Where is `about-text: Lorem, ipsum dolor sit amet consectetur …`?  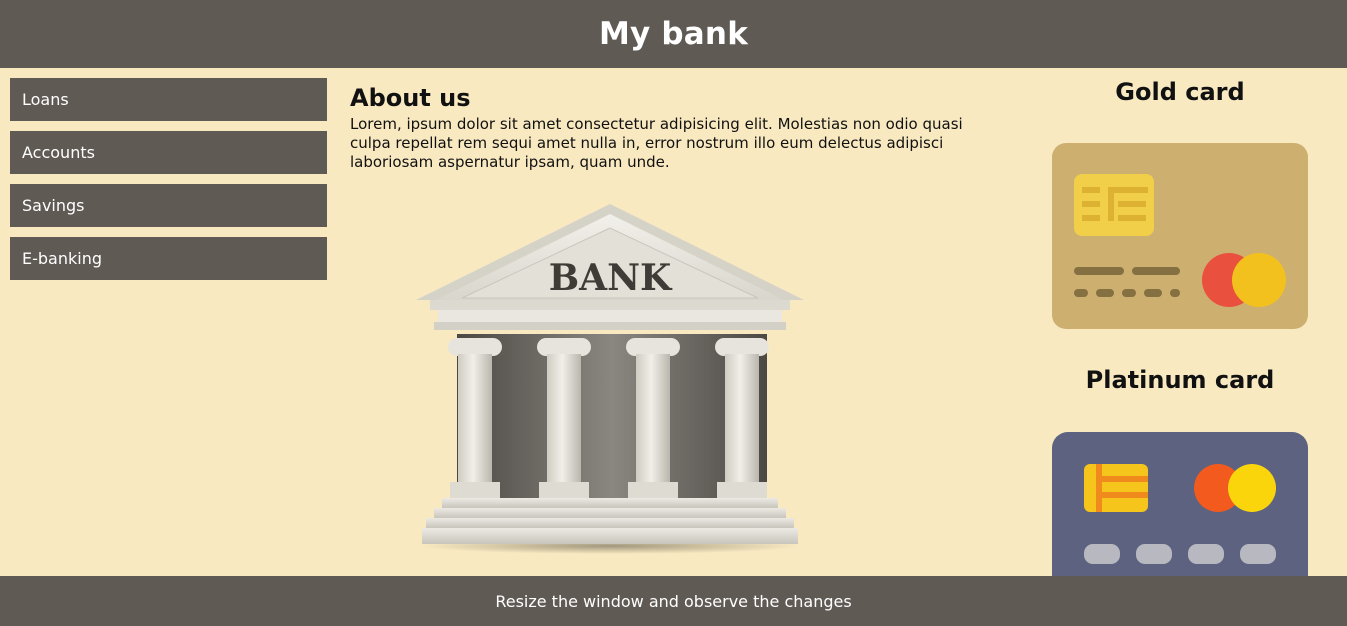
about-text: Lorem, ipsum dolor sit amet consectetur … is located at coordinates (656, 143).